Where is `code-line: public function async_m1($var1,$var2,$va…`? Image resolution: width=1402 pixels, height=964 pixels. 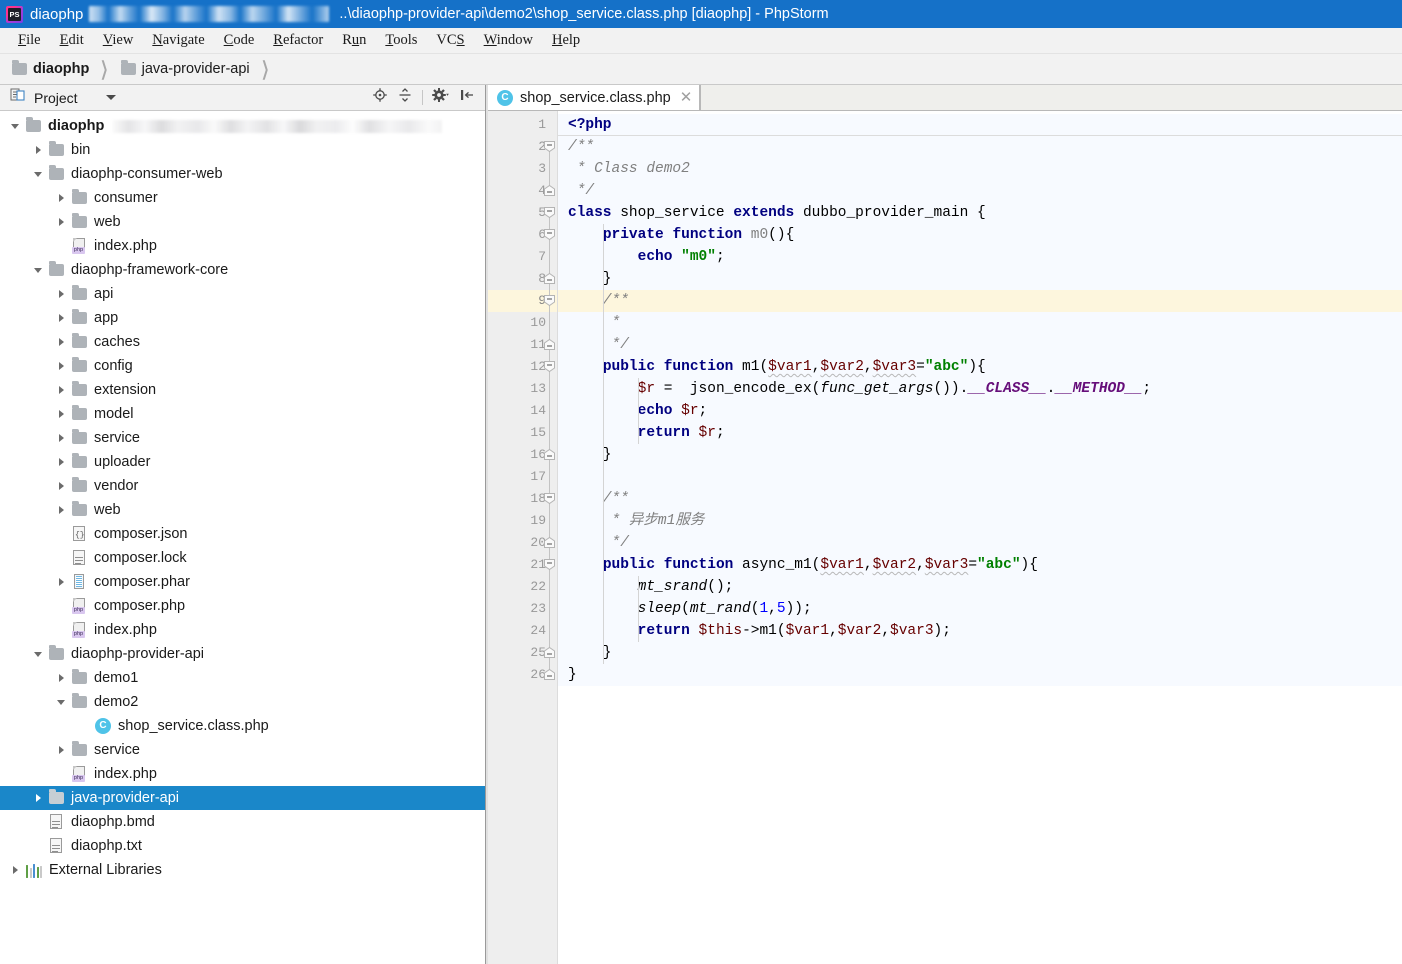
code-line: public function async_m1($var1,$var2,$va… is located at coordinates (980, 565).